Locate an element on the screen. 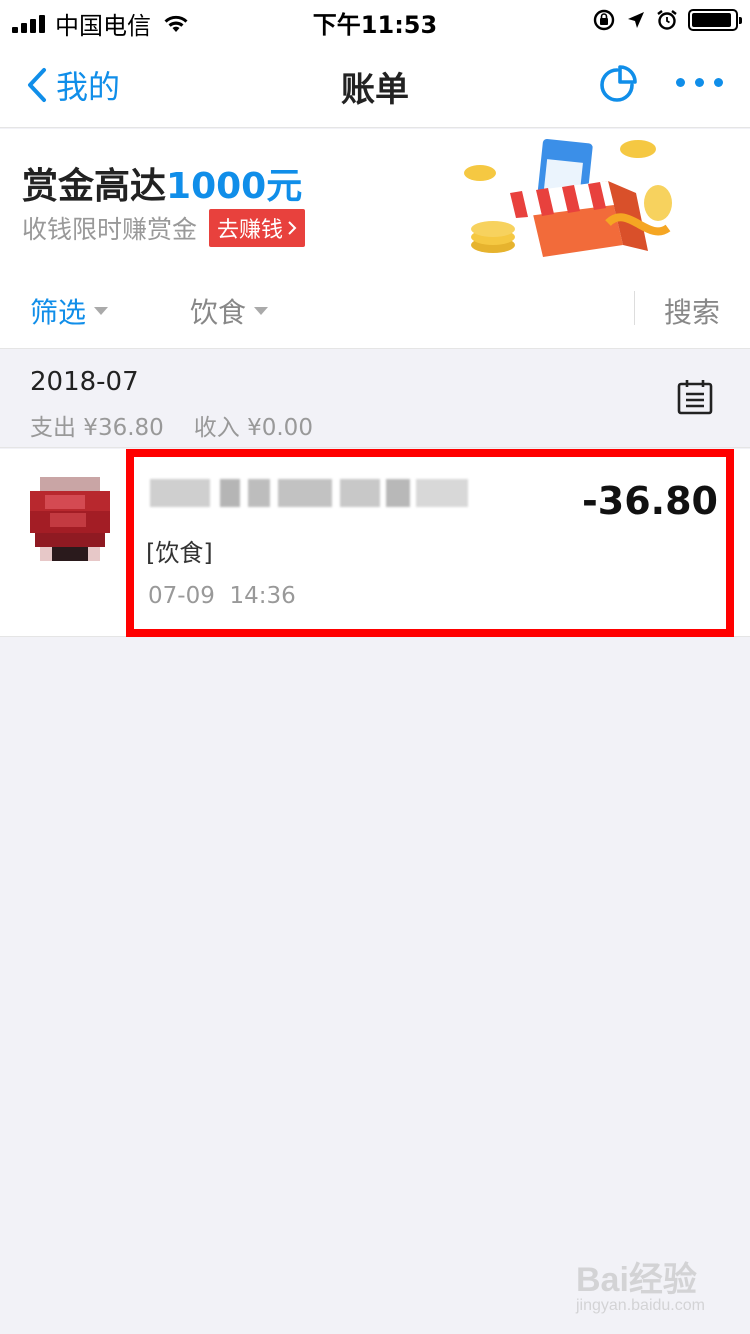  bill-list-item: -36.80 [饮食] 07-09 14:36 is located at coordinates (375, 543).